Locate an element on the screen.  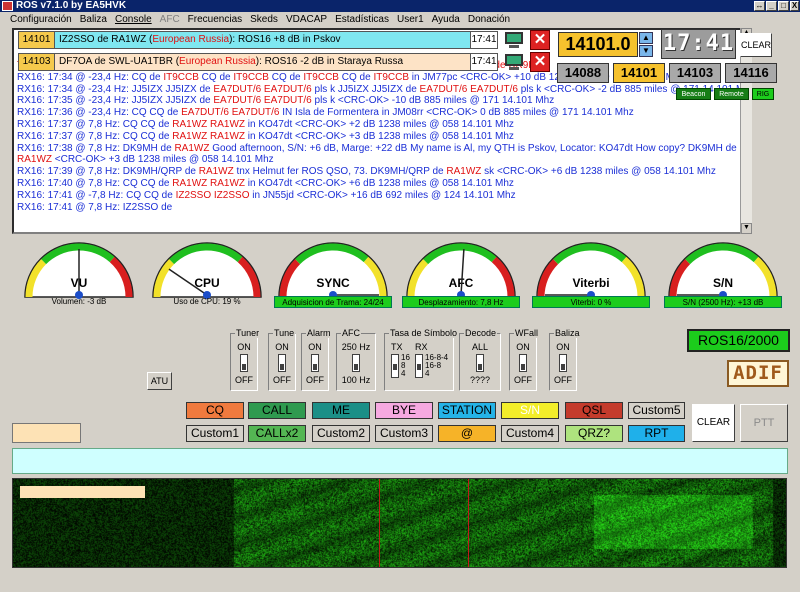
macro-custom1-button: Custom1 is located at coordinates (215, 433).